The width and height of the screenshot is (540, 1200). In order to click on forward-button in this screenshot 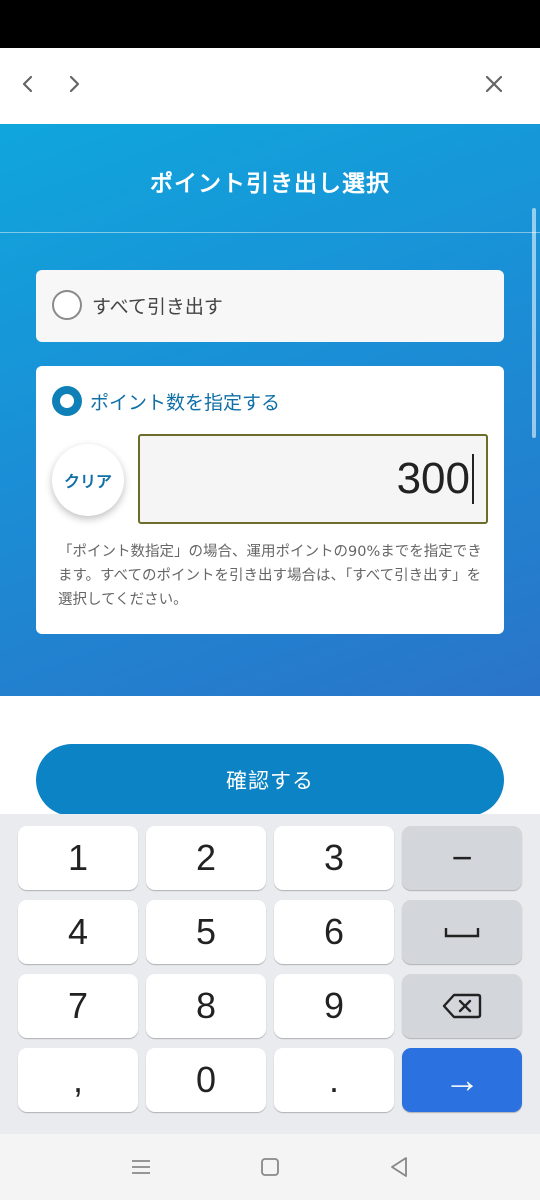, I will do `click(74, 84)`.